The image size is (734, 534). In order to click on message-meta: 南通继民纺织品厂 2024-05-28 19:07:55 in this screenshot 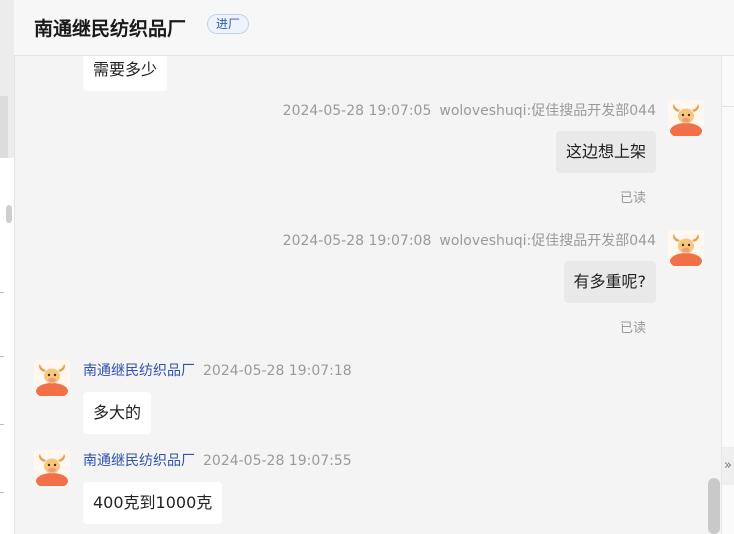, I will do `click(217, 460)`.